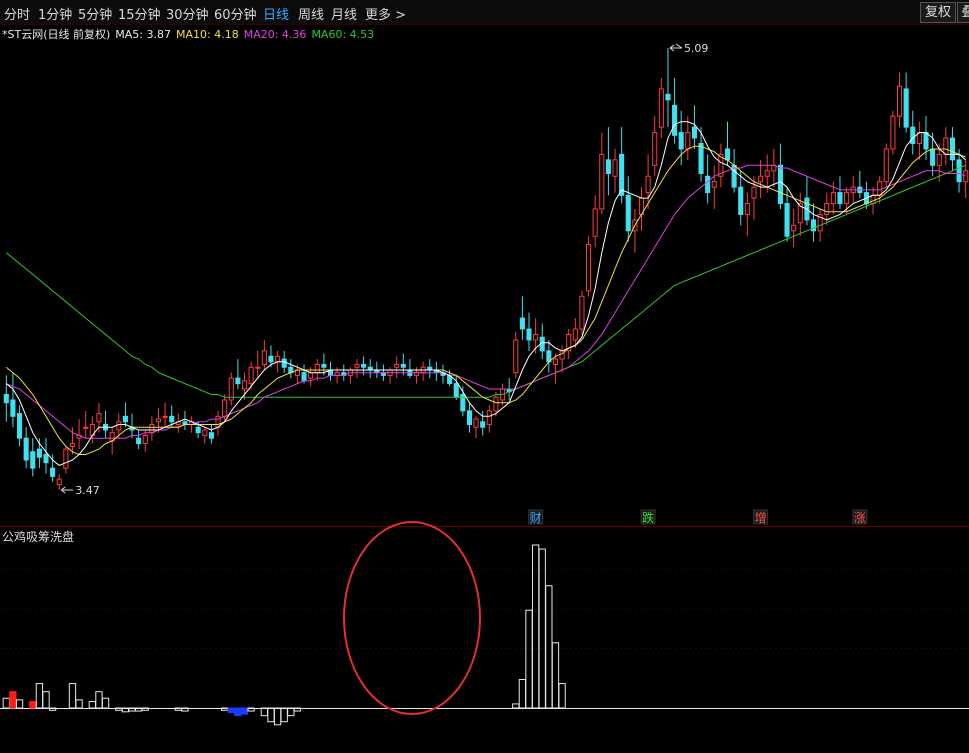 The height and width of the screenshot is (753, 969). I want to click on low-price-label: 3.47, so click(87, 490).